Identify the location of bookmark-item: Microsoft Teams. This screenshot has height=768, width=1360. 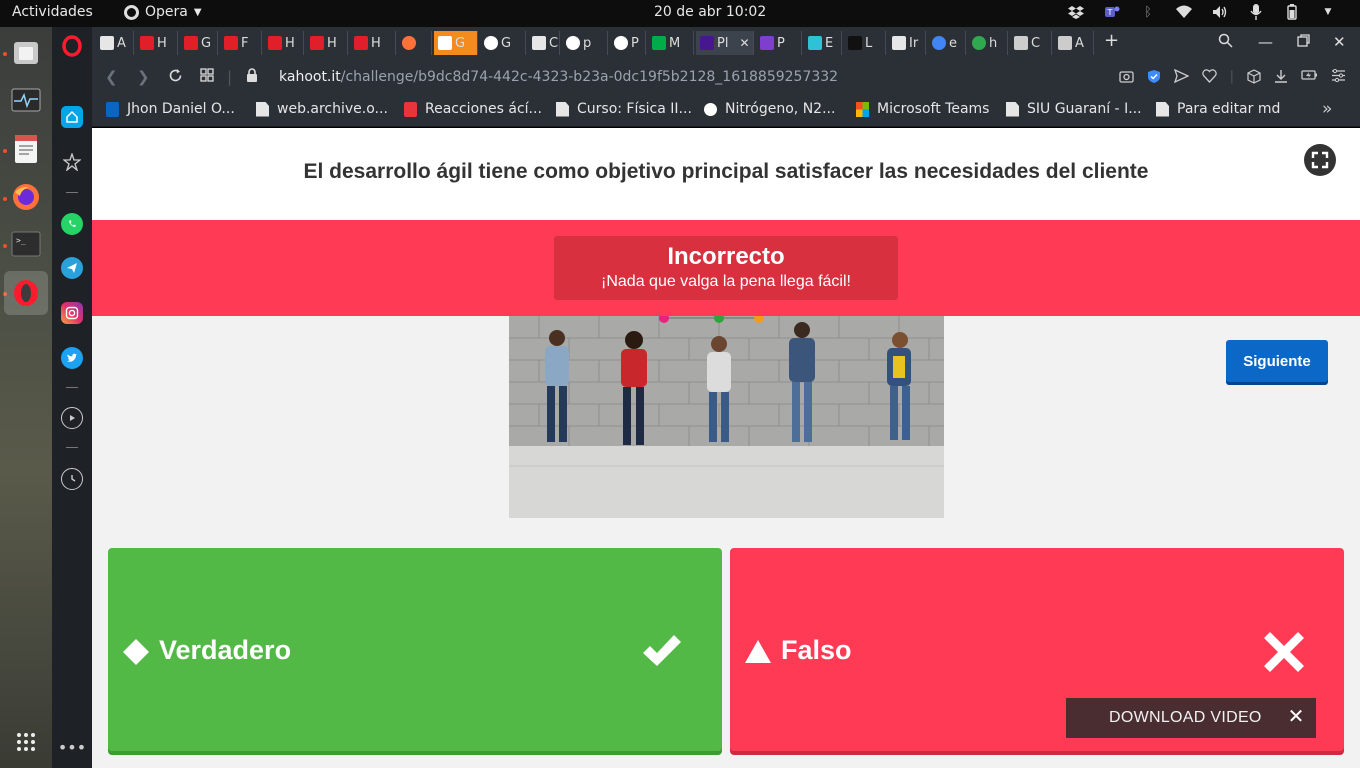
(922, 109).